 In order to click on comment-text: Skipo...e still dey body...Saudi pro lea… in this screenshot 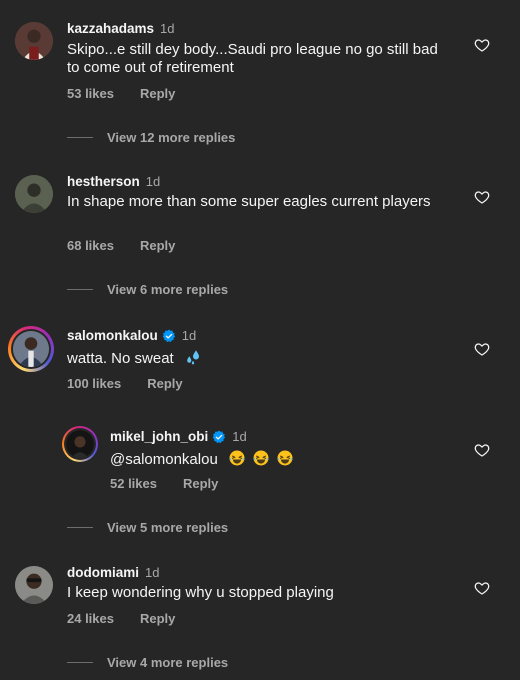, I will do `click(252, 58)`.